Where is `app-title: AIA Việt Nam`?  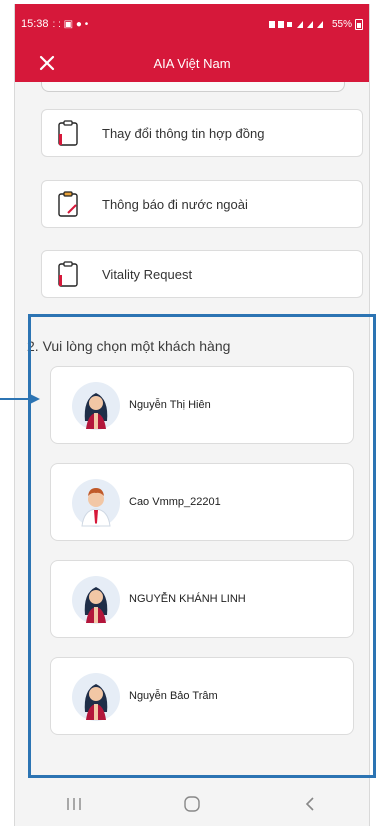 app-title: AIA Việt Nam is located at coordinates (192, 63).